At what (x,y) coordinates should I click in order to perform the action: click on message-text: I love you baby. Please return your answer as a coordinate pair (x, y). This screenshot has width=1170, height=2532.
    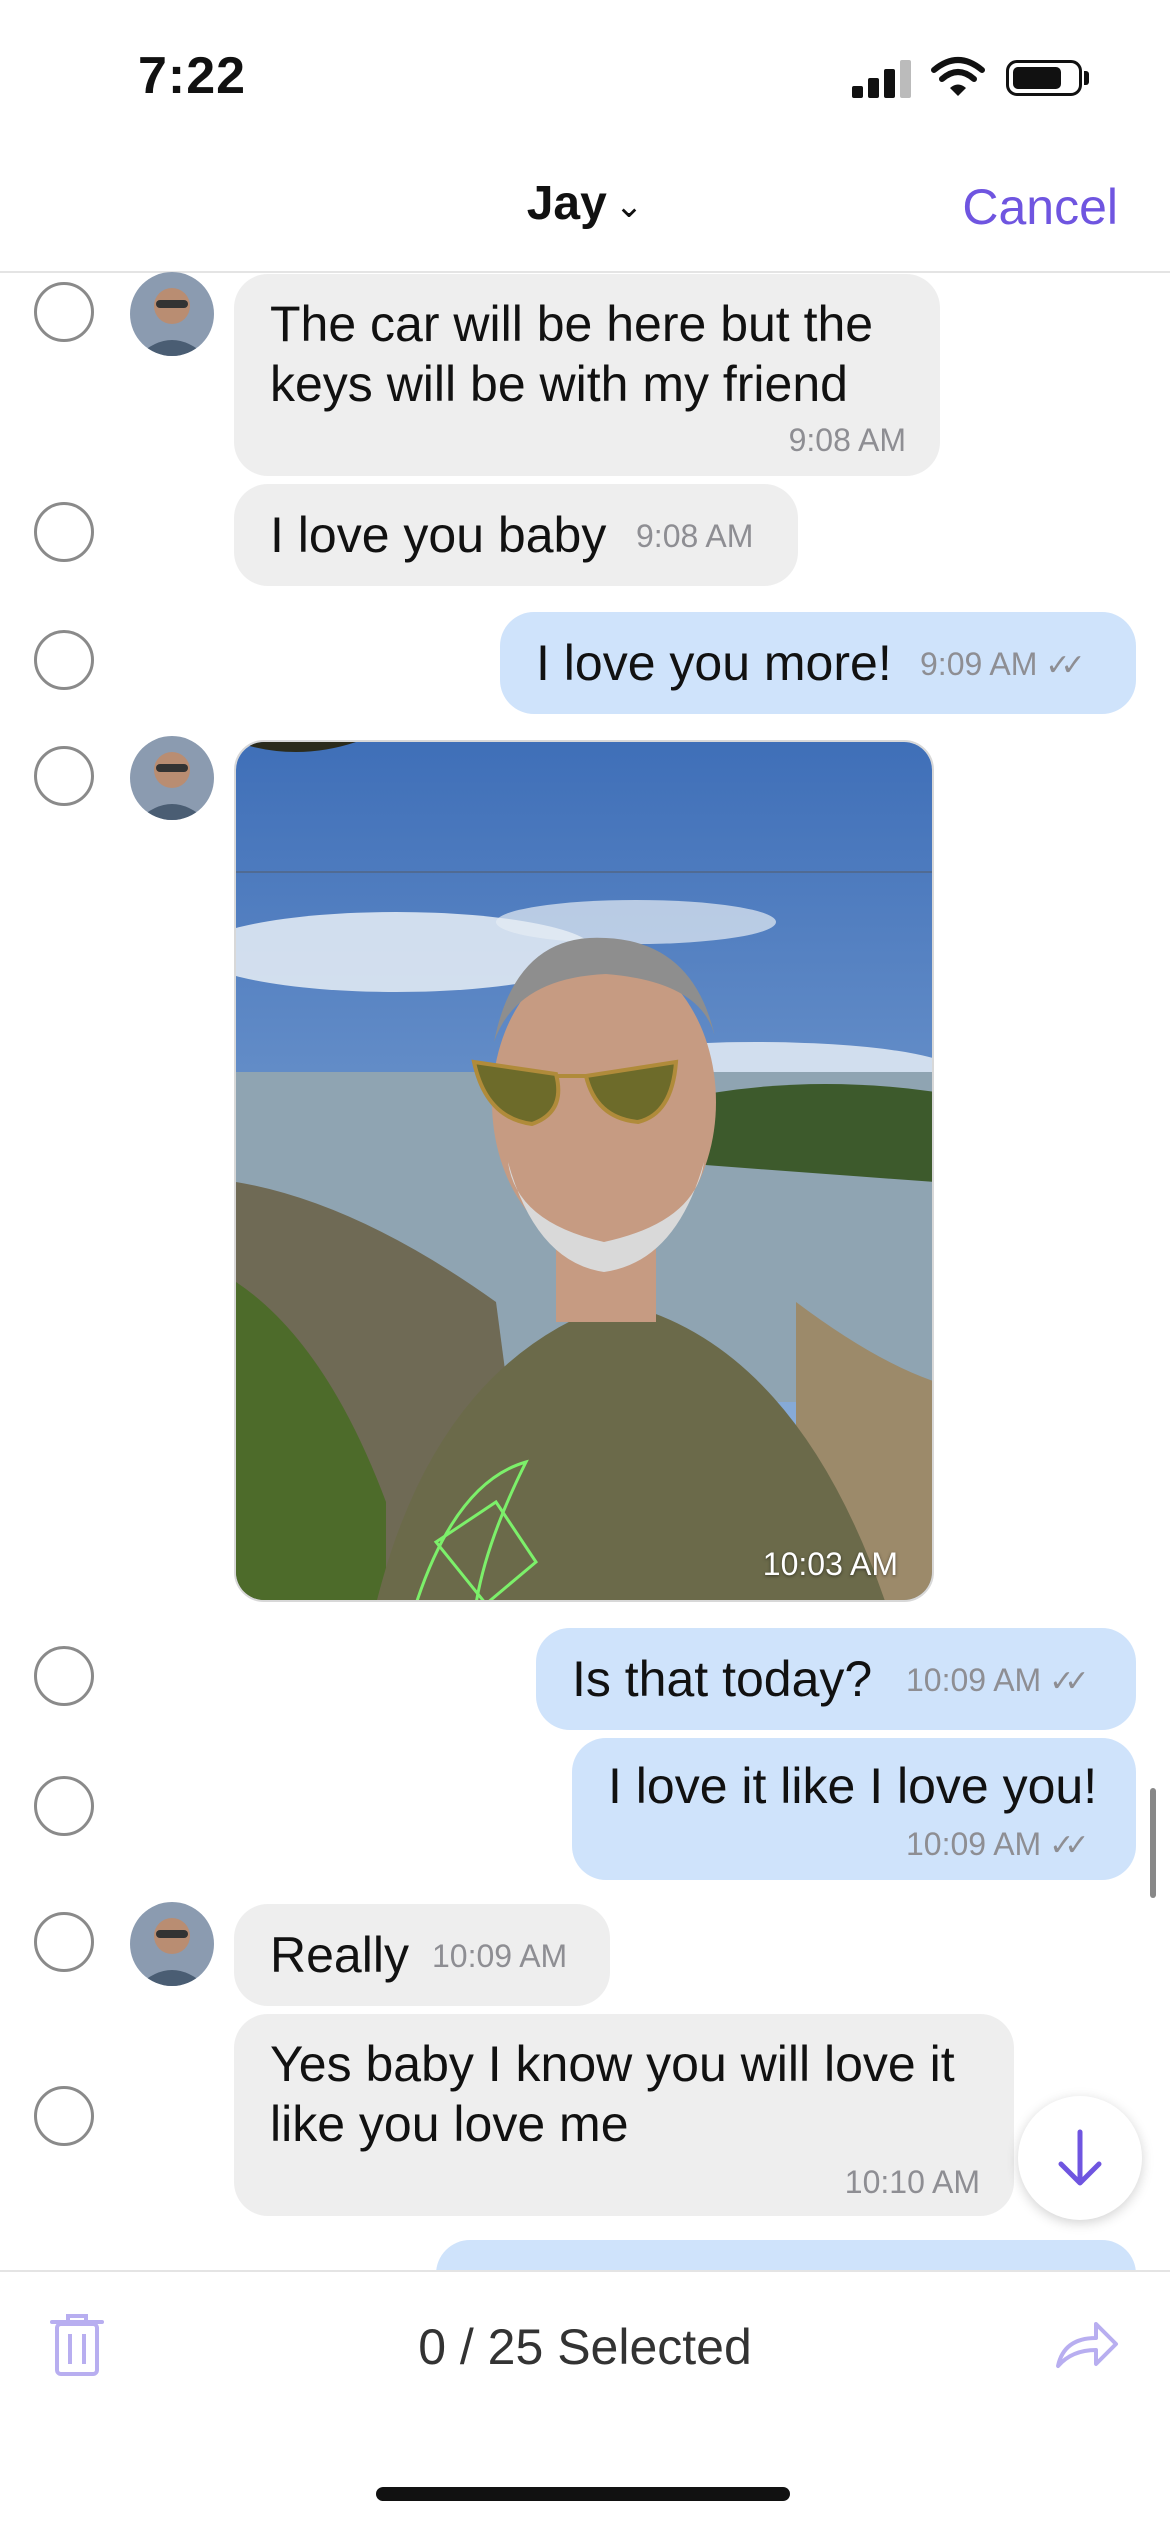
    Looking at the image, I should click on (438, 535).